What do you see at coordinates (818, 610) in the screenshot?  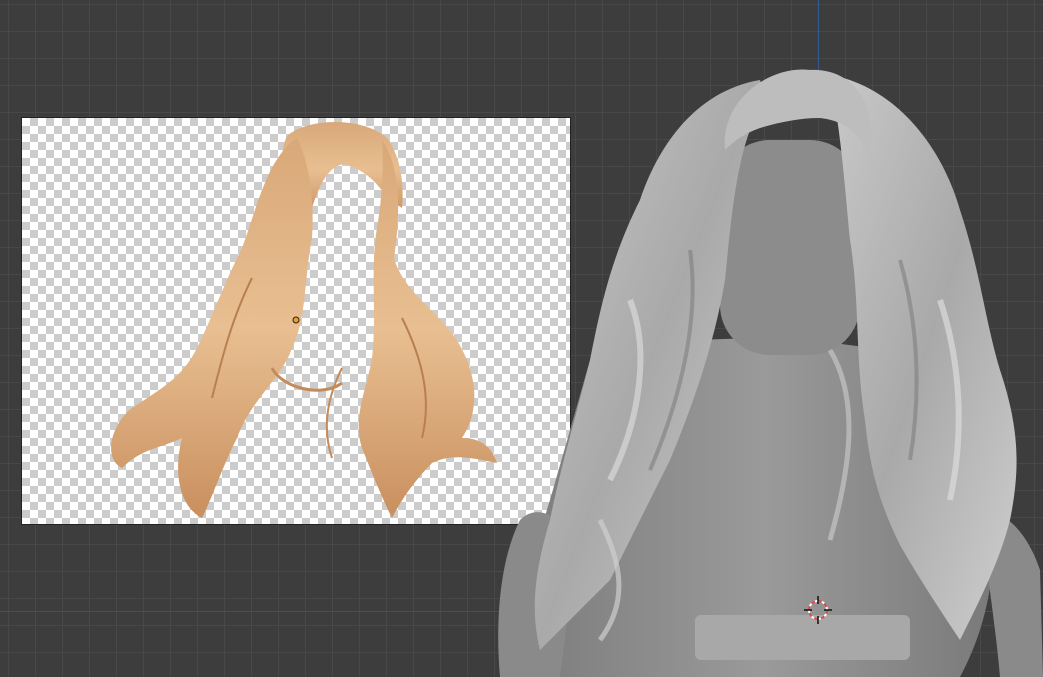 I see `3d-cursor-icon` at bounding box center [818, 610].